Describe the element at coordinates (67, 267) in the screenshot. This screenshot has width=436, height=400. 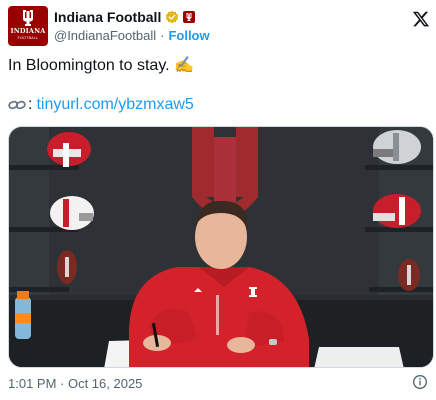
I see `football-left` at that location.